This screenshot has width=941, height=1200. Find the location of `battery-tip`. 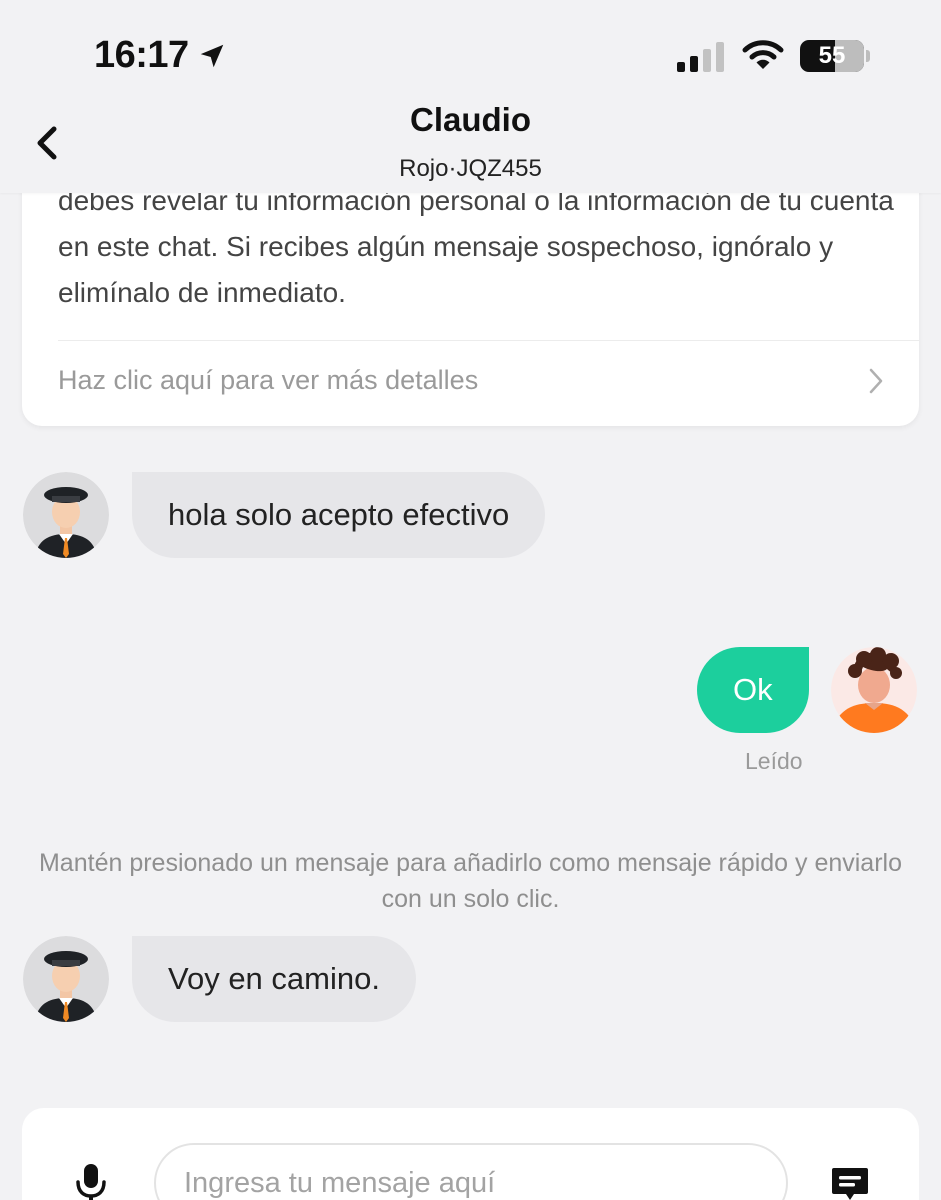

battery-tip is located at coordinates (868, 56).